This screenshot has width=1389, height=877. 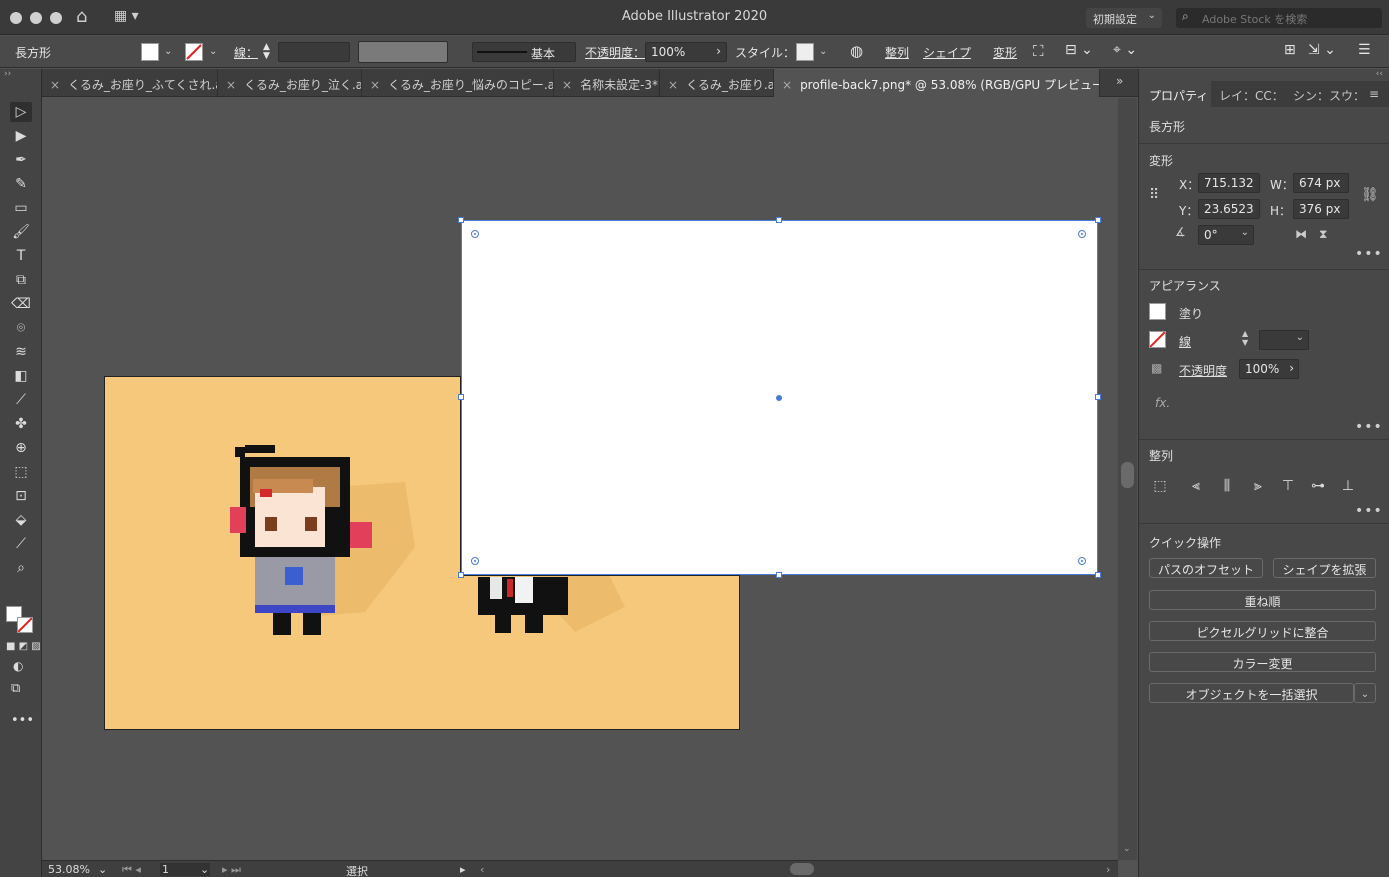 I want to click on type-tool: T, so click(x=21, y=256).